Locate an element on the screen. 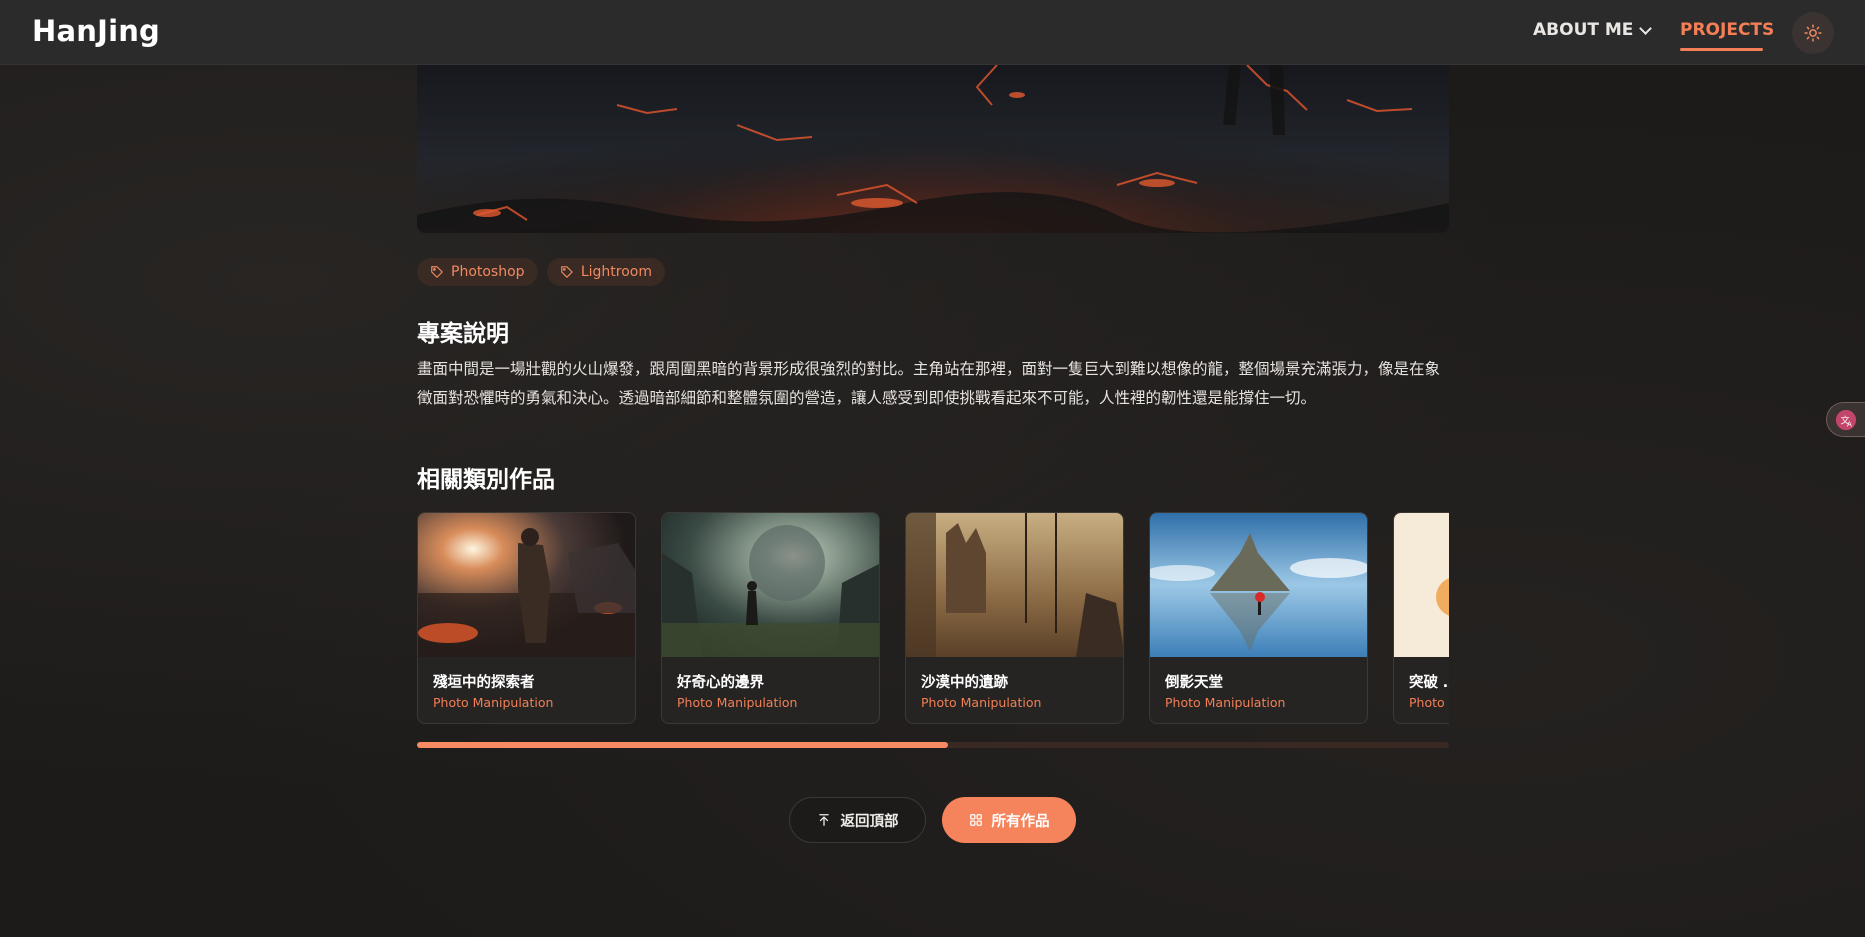  card-title: 沙漠中的遺跡 is located at coordinates (964, 683).